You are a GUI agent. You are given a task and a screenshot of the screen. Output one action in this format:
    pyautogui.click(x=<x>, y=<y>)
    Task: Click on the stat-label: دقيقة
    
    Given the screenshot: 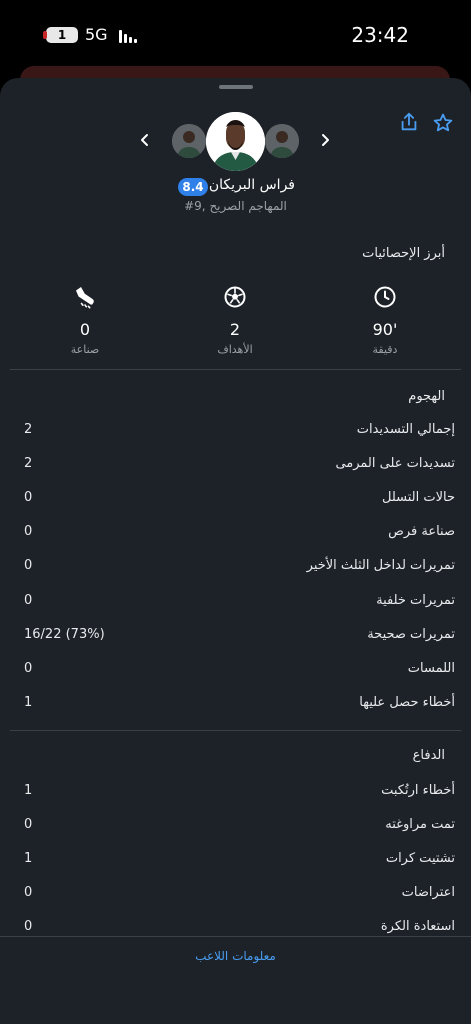 What is the action you would take?
    pyautogui.click(x=385, y=349)
    